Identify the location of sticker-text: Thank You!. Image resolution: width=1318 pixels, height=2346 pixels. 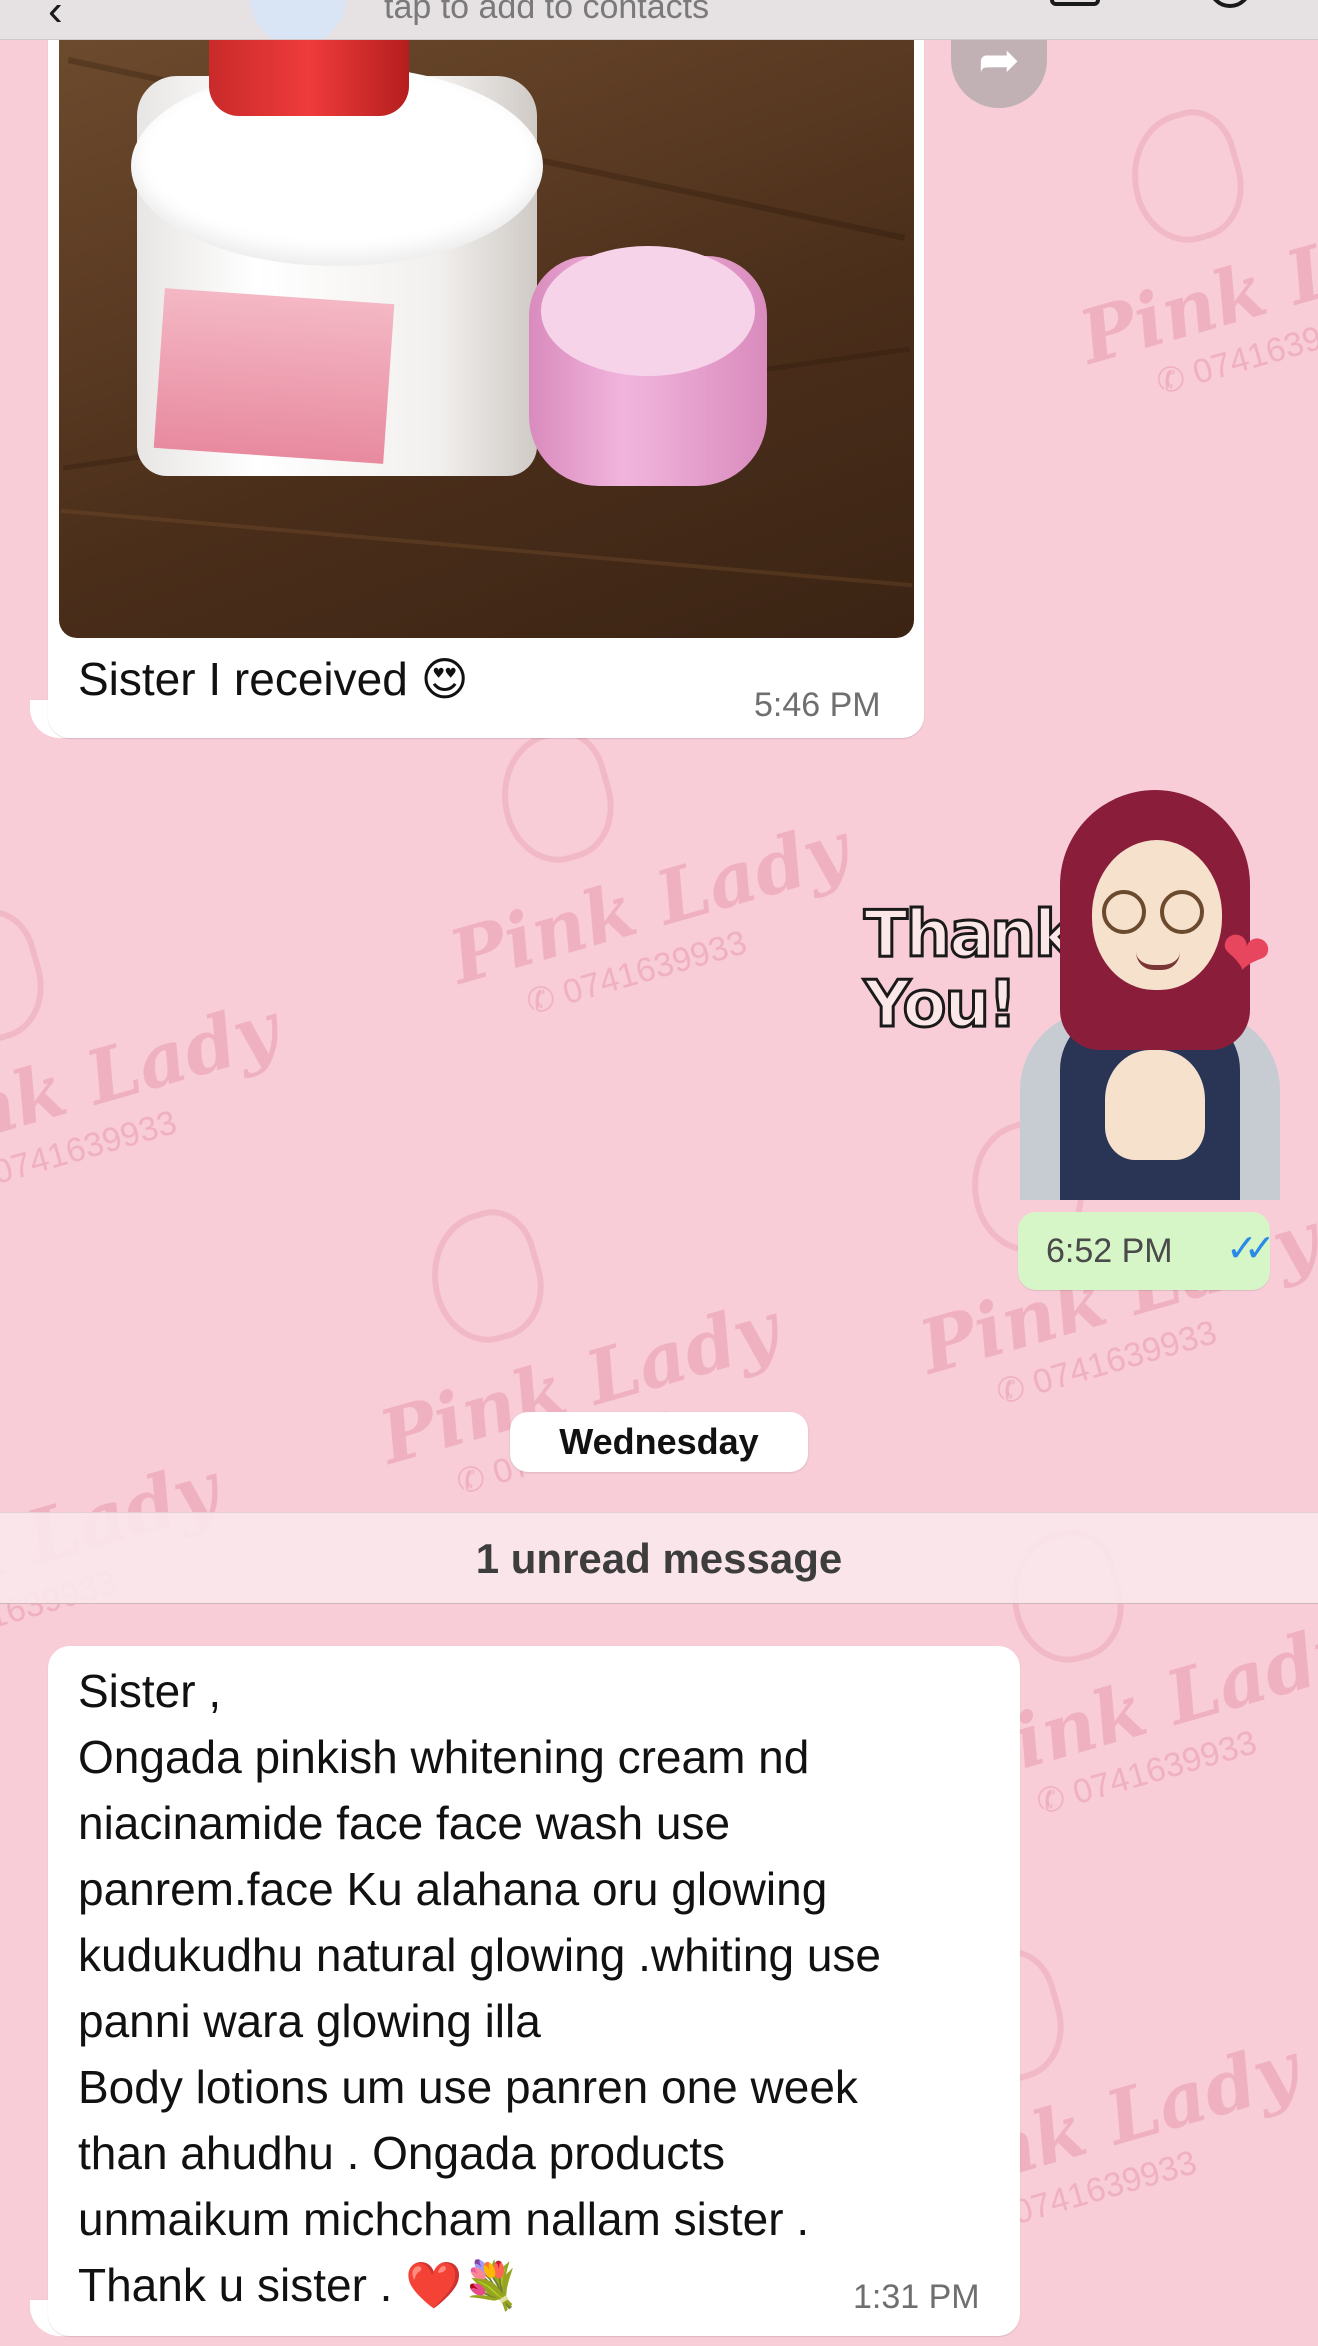
(971, 970).